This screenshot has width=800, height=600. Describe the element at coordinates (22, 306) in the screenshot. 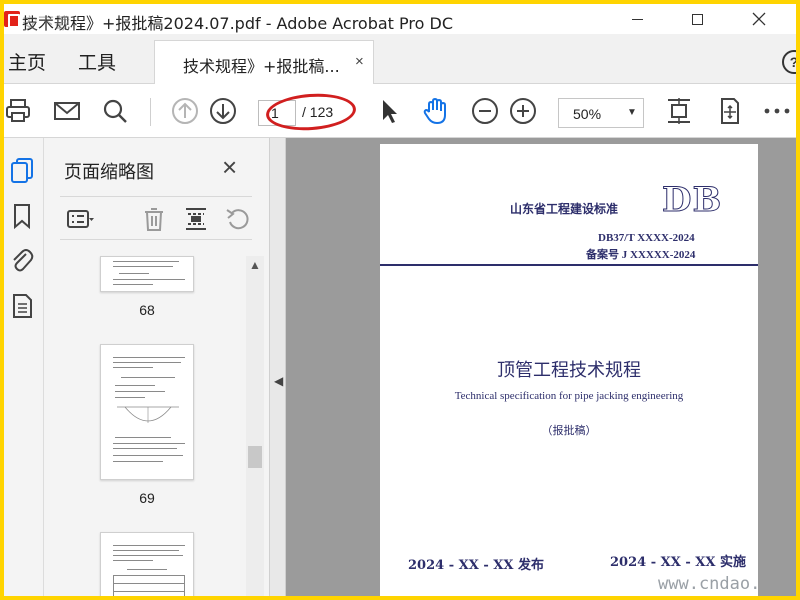

I see `document-icon` at that location.